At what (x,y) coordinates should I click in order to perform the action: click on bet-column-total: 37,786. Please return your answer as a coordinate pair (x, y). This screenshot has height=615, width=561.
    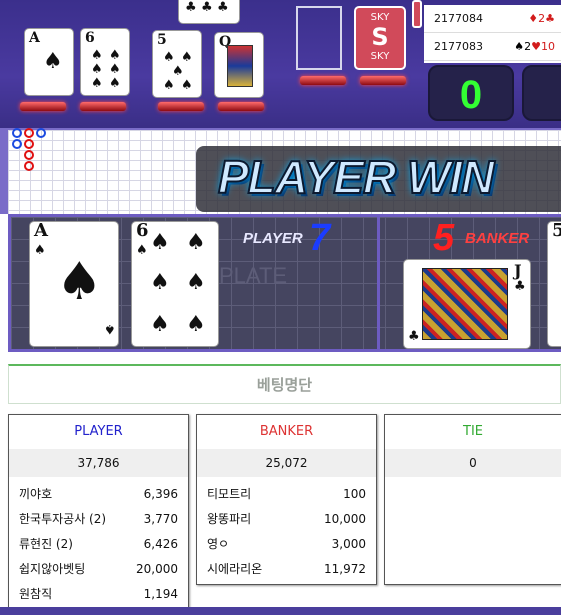
    Looking at the image, I should click on (98, 463).